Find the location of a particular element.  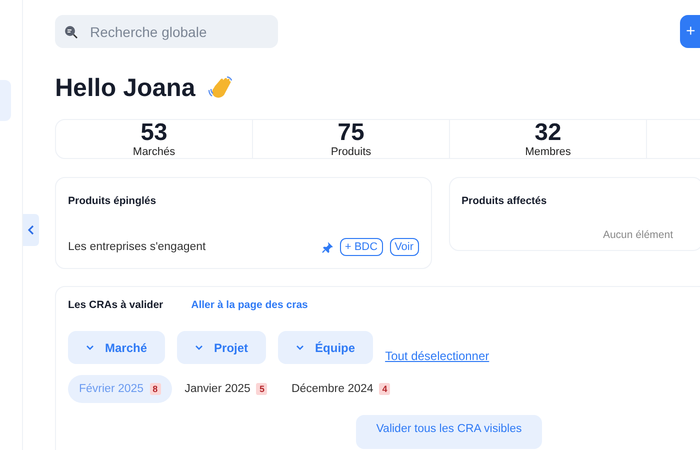

chevron-left-icon is located at coordinates (31, 230).